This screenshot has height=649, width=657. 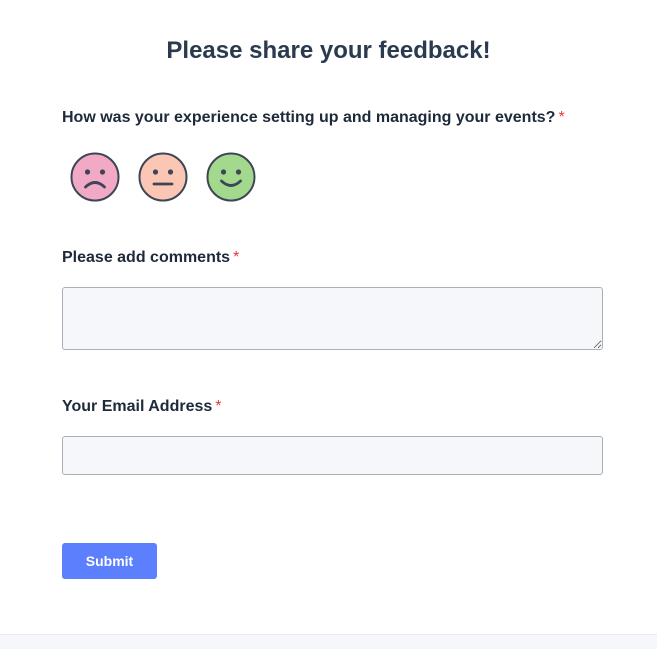 I want to click on neutral-face-icon, so click(x=163, y=177).